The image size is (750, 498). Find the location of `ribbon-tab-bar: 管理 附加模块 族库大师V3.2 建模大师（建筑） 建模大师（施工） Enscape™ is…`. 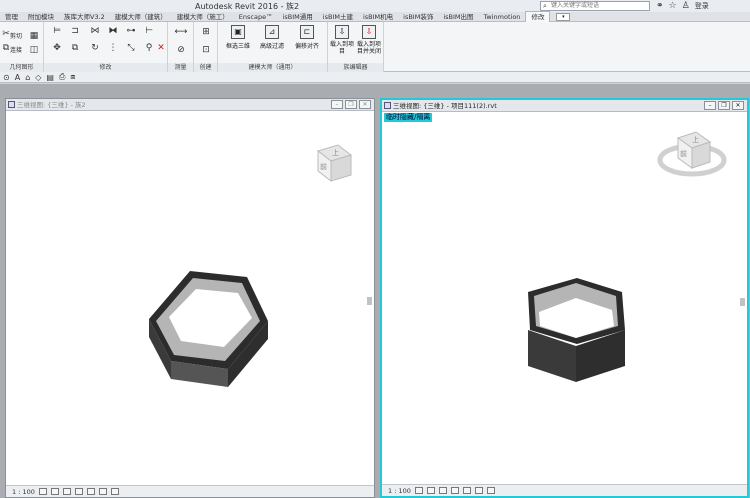

ribbon-tab-bar: 管理 附加模块 族库大师V3.2 建模大师（建筑） 建模大师（施工） Enscape™ is… is located at coordinates (375, 16).